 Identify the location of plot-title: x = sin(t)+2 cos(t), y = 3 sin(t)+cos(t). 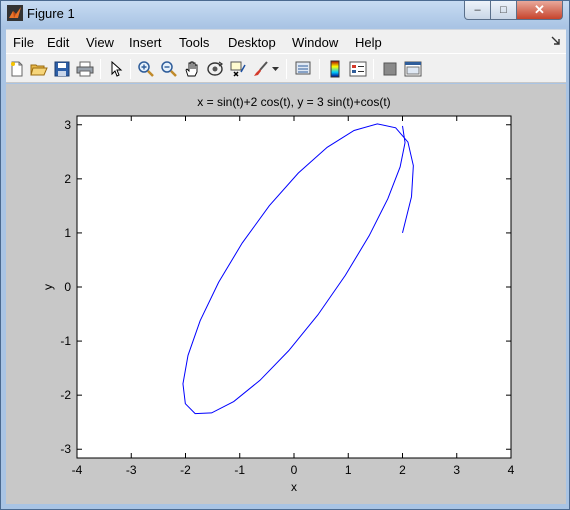
(293, 102).